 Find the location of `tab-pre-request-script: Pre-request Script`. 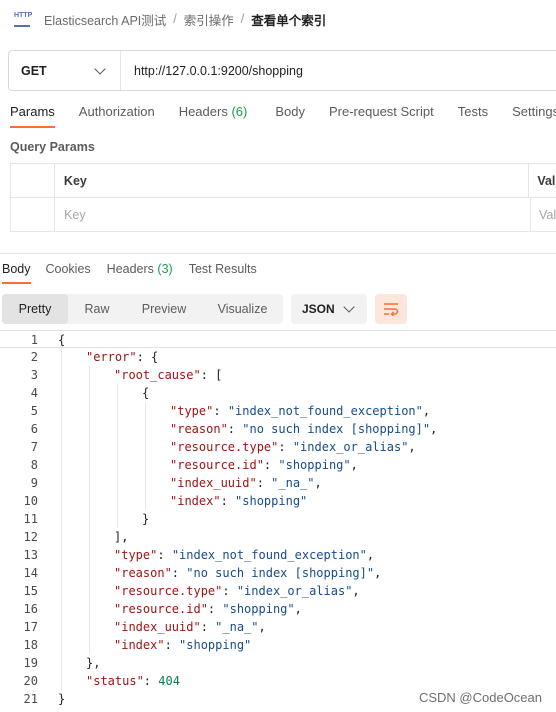

tab-pre-request-script: Pre-request Script is located at coordinates (381, 116).